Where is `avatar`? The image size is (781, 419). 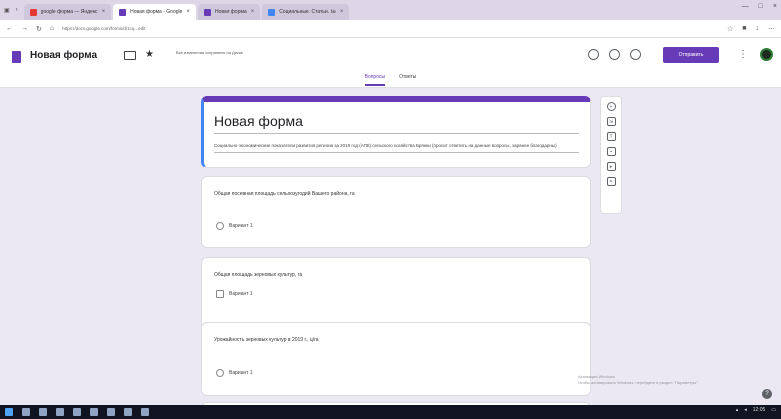
avatar is located at coordinates (766, 54).